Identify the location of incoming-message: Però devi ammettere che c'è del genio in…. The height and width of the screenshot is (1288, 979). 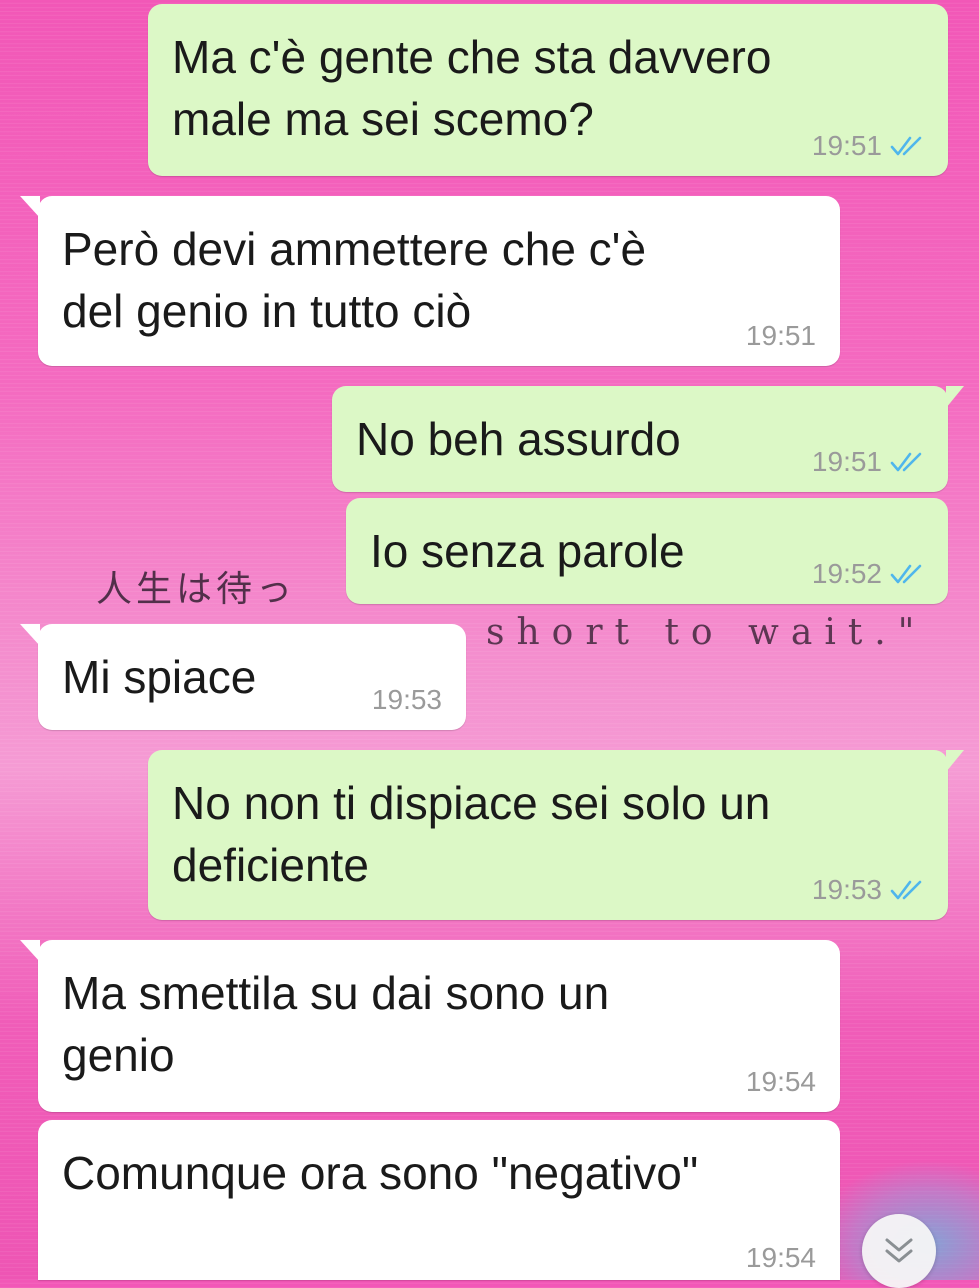
(430, 281).